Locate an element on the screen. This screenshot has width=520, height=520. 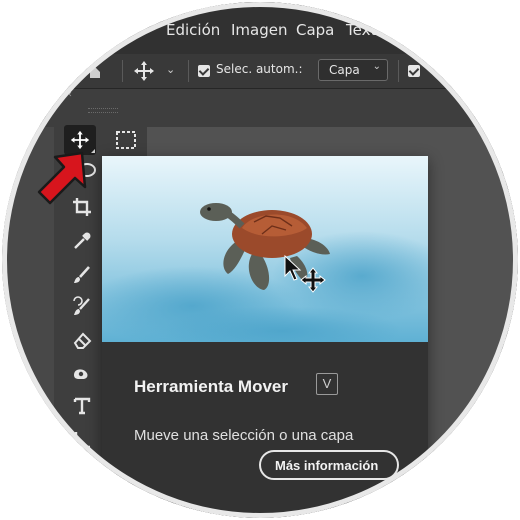
options-bar: ⌄ Selec. autom.: Capa ⌄ is located at coordinates (260, 71).